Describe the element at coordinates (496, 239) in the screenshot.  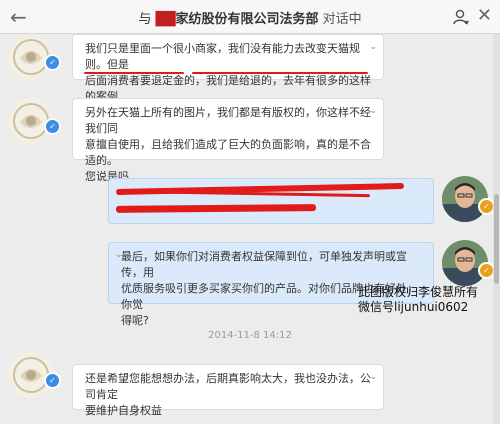
I see `scrollbar-thumb` at that location.